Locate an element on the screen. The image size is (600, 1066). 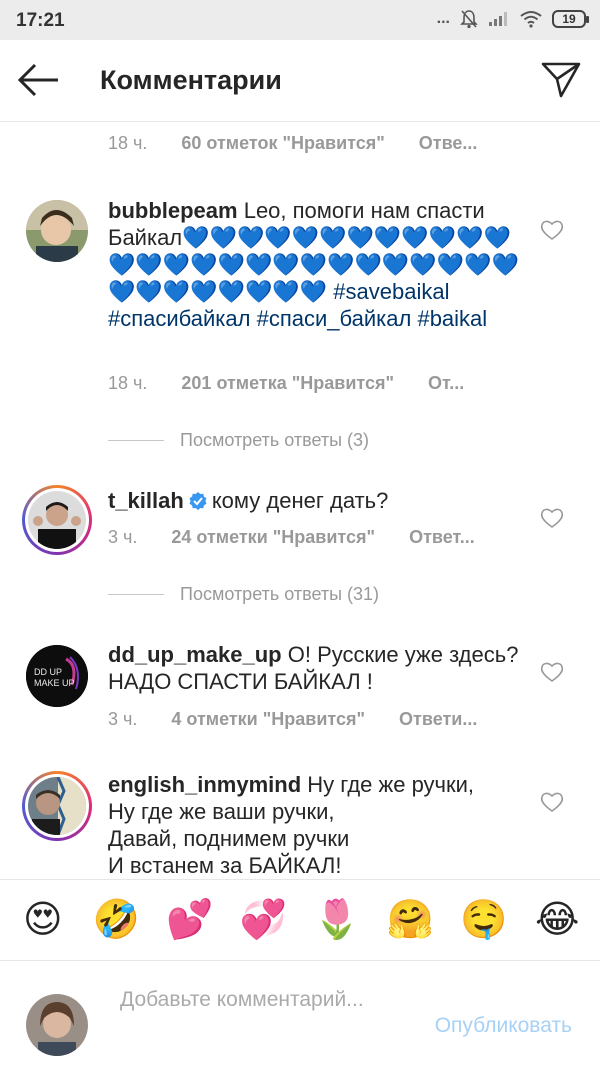
comment-username: t_killah is located at coordinates (146, 500).